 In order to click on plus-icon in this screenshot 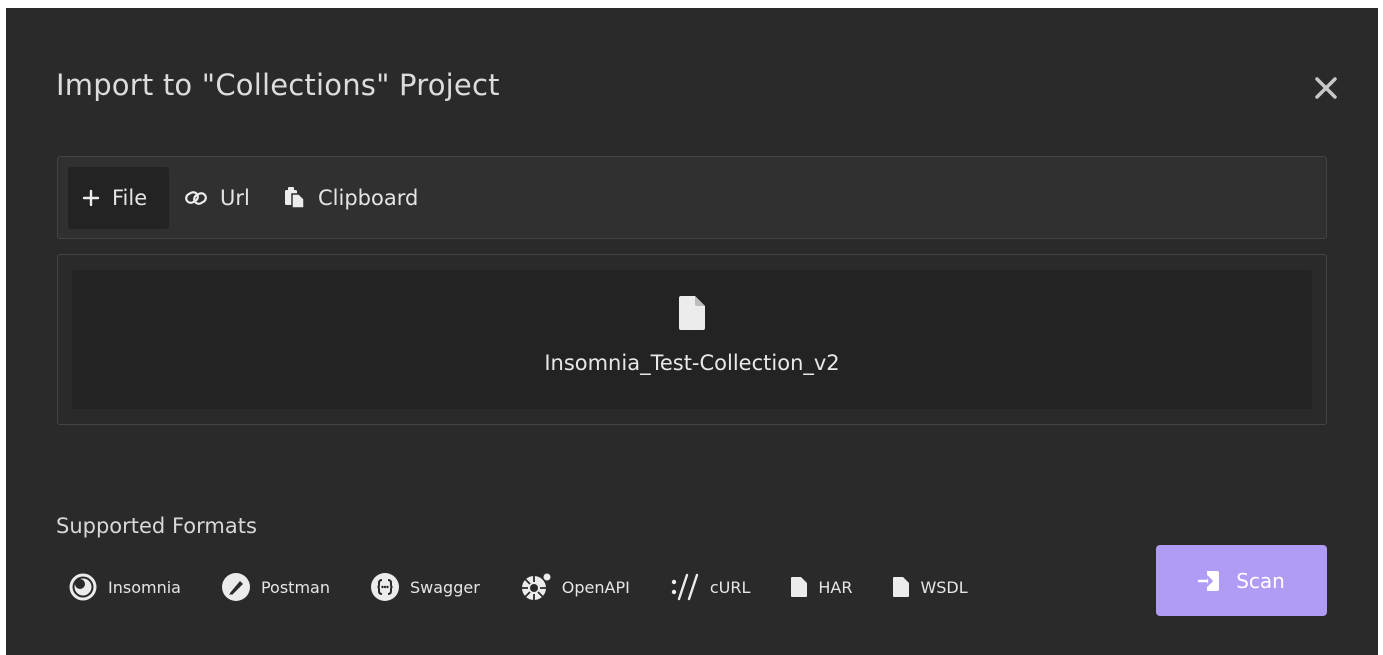, I will do `click(91, 198)`.